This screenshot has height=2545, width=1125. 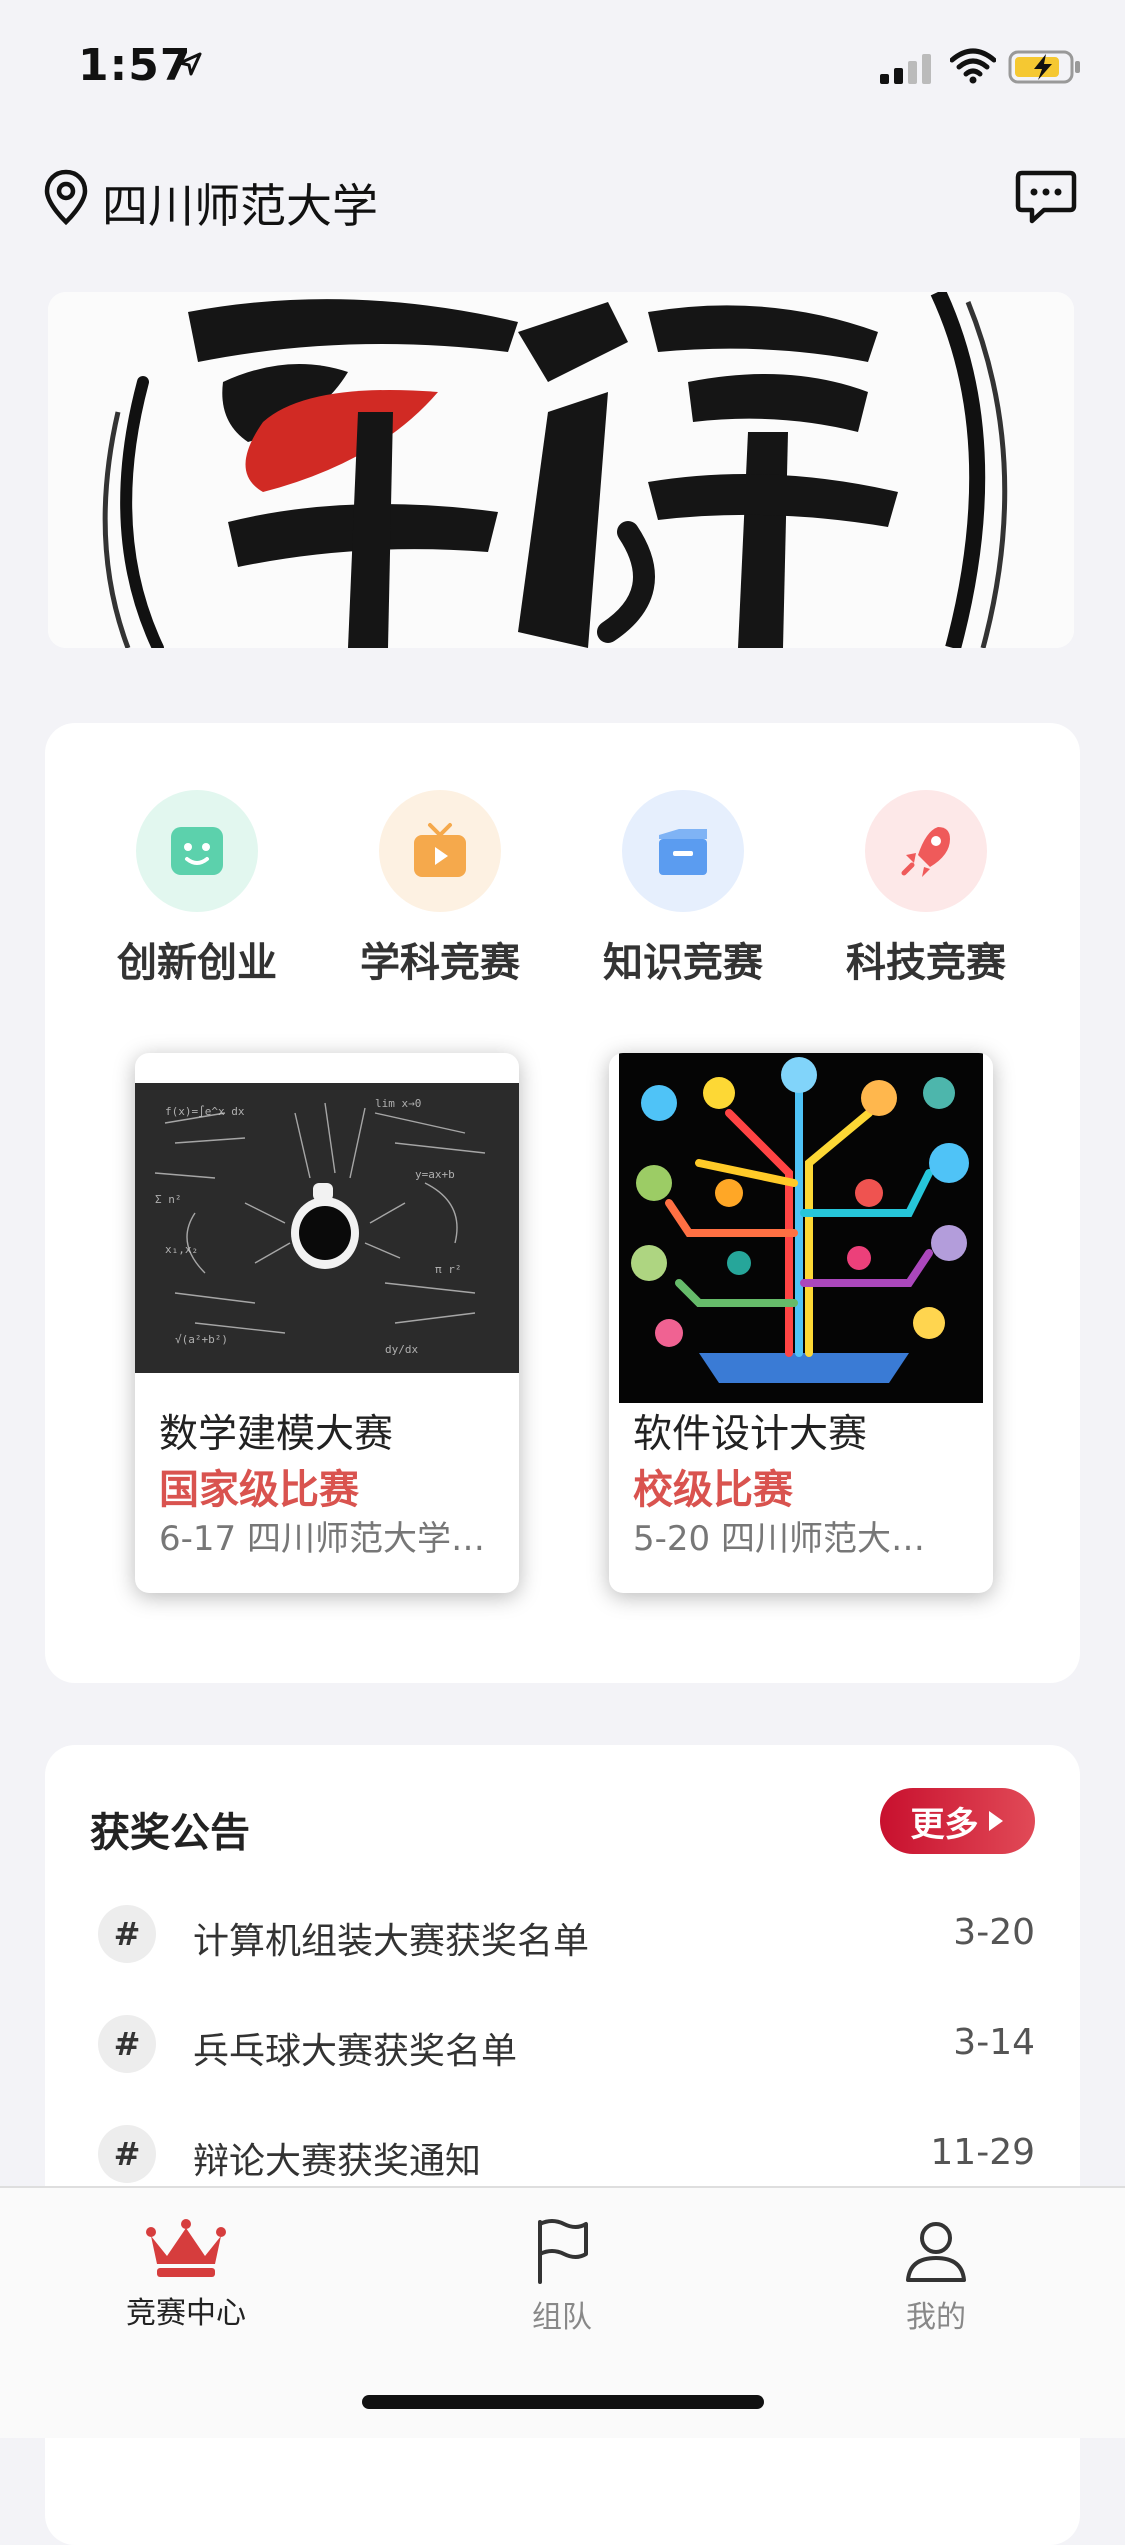 I want to click on user-icon, so click(x=936, y=2252).